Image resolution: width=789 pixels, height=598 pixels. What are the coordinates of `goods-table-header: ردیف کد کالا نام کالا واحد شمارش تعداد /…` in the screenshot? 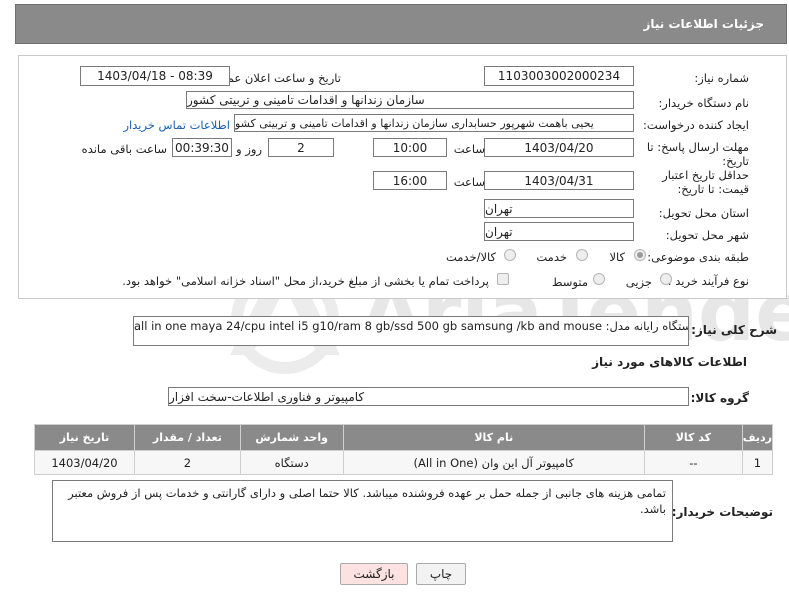 It's located at (404, 437).